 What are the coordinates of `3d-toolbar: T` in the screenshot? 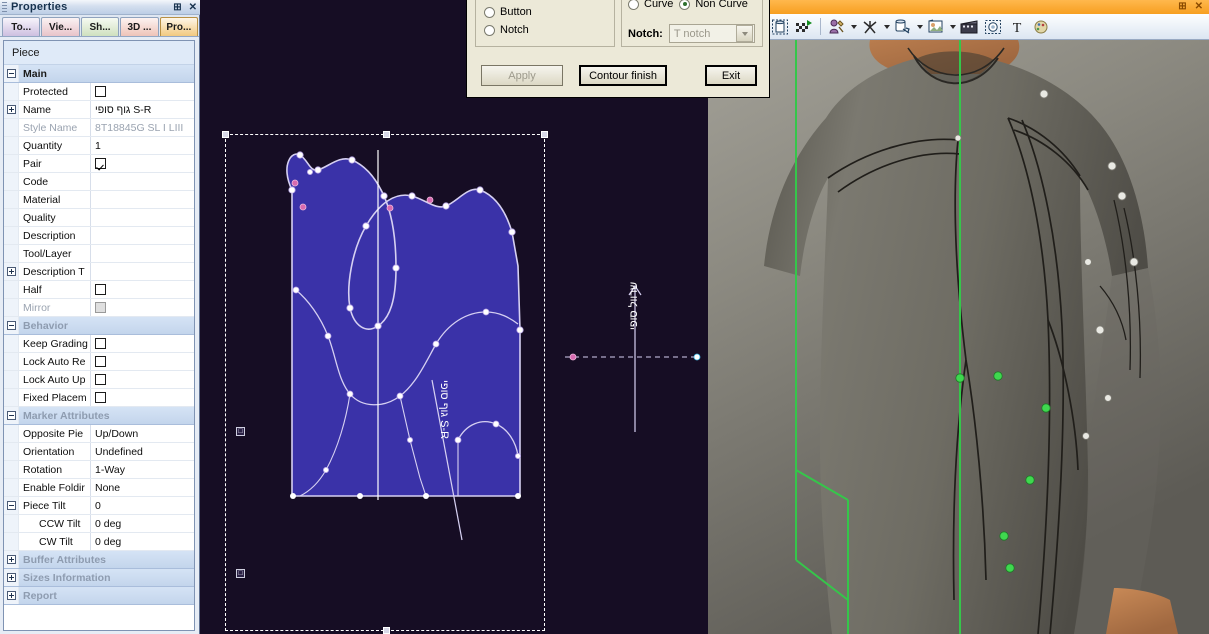 It's located at (958, 27).